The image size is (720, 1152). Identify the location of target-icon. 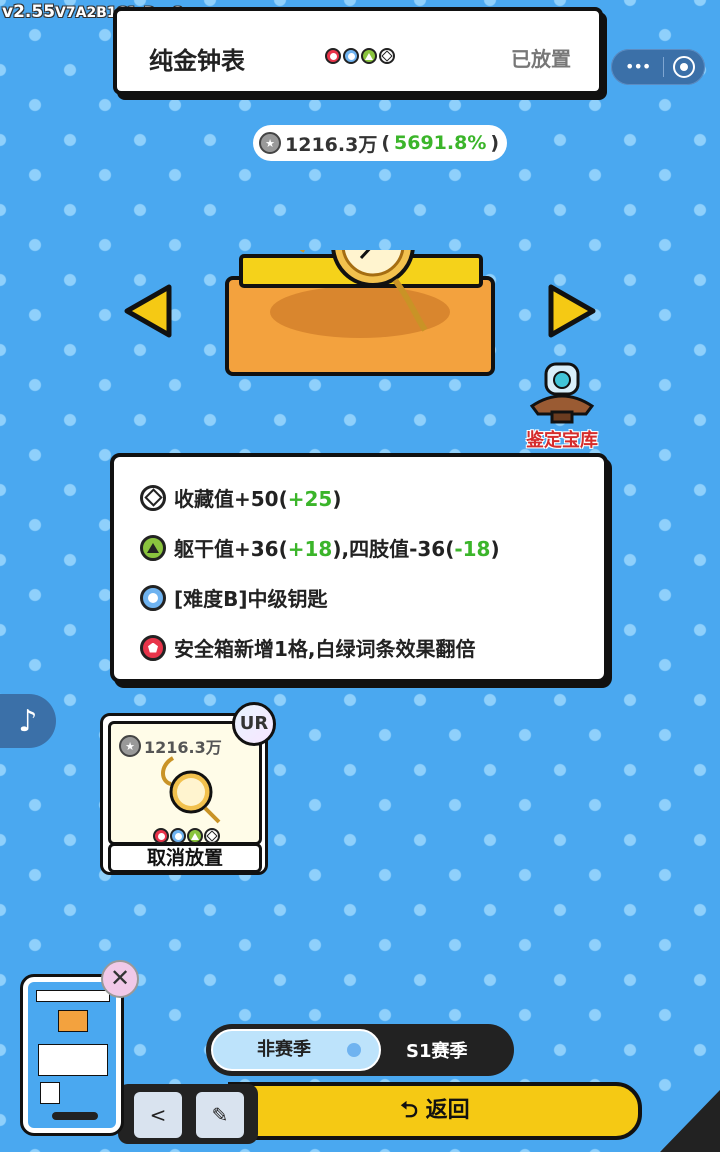
(684, 67).